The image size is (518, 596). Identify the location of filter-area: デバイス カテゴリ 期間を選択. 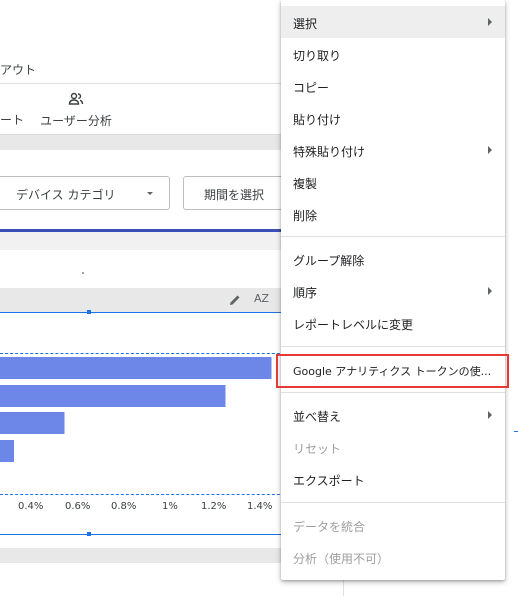
(151, 191).